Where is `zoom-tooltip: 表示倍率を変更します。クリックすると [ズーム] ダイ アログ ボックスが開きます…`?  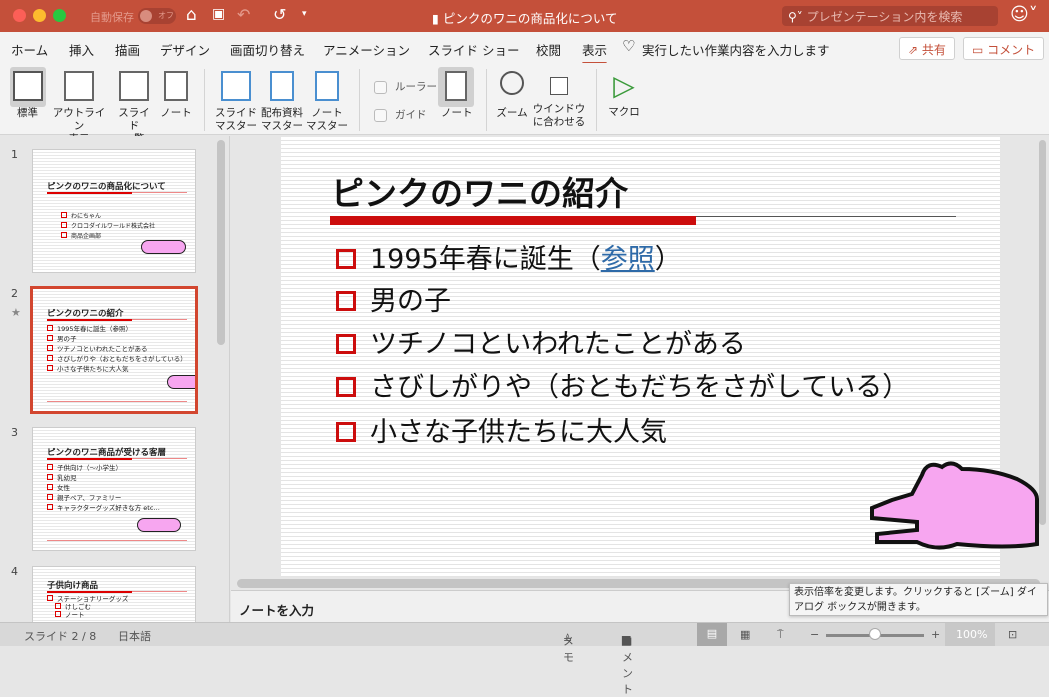 zoom-tooltip: 表示倍率を変更します。クリックすると [ズーム] ダイ アログ ボックスが開きます… is located at coordinates (918, 599).